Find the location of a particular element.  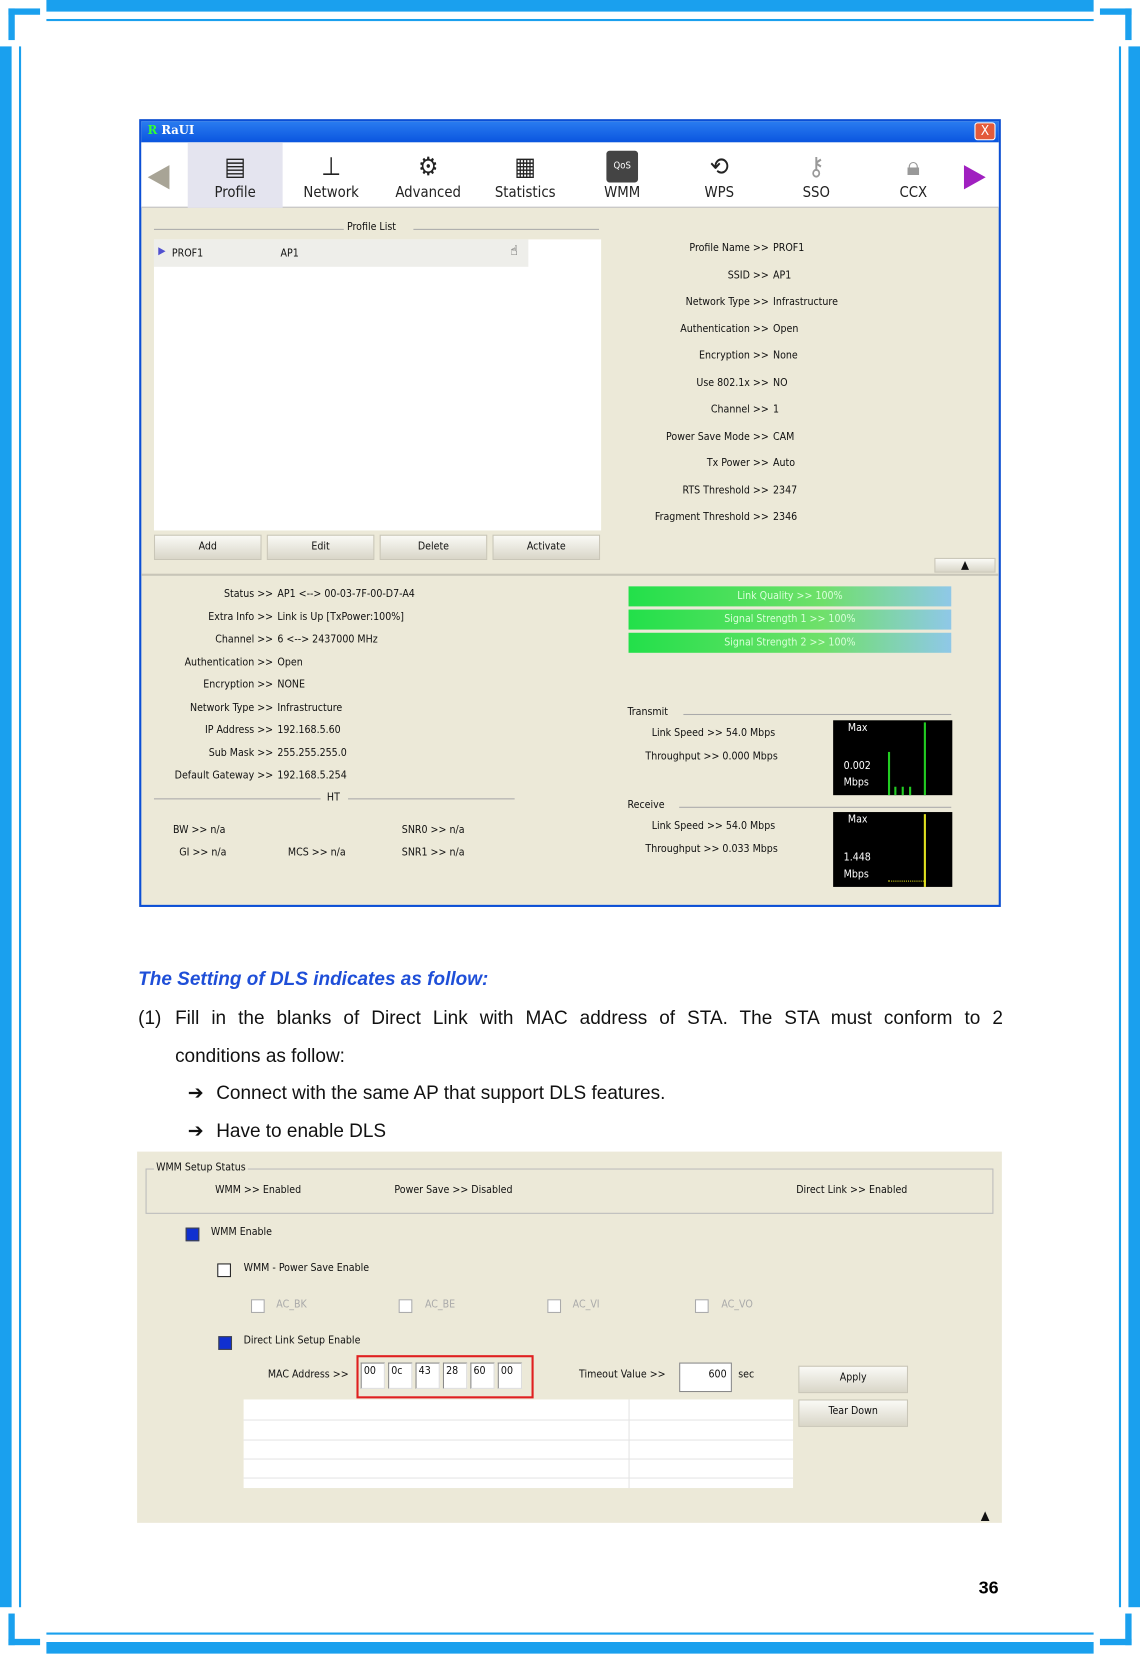

power-save-checkbox is located at coordinates (224, 1270).